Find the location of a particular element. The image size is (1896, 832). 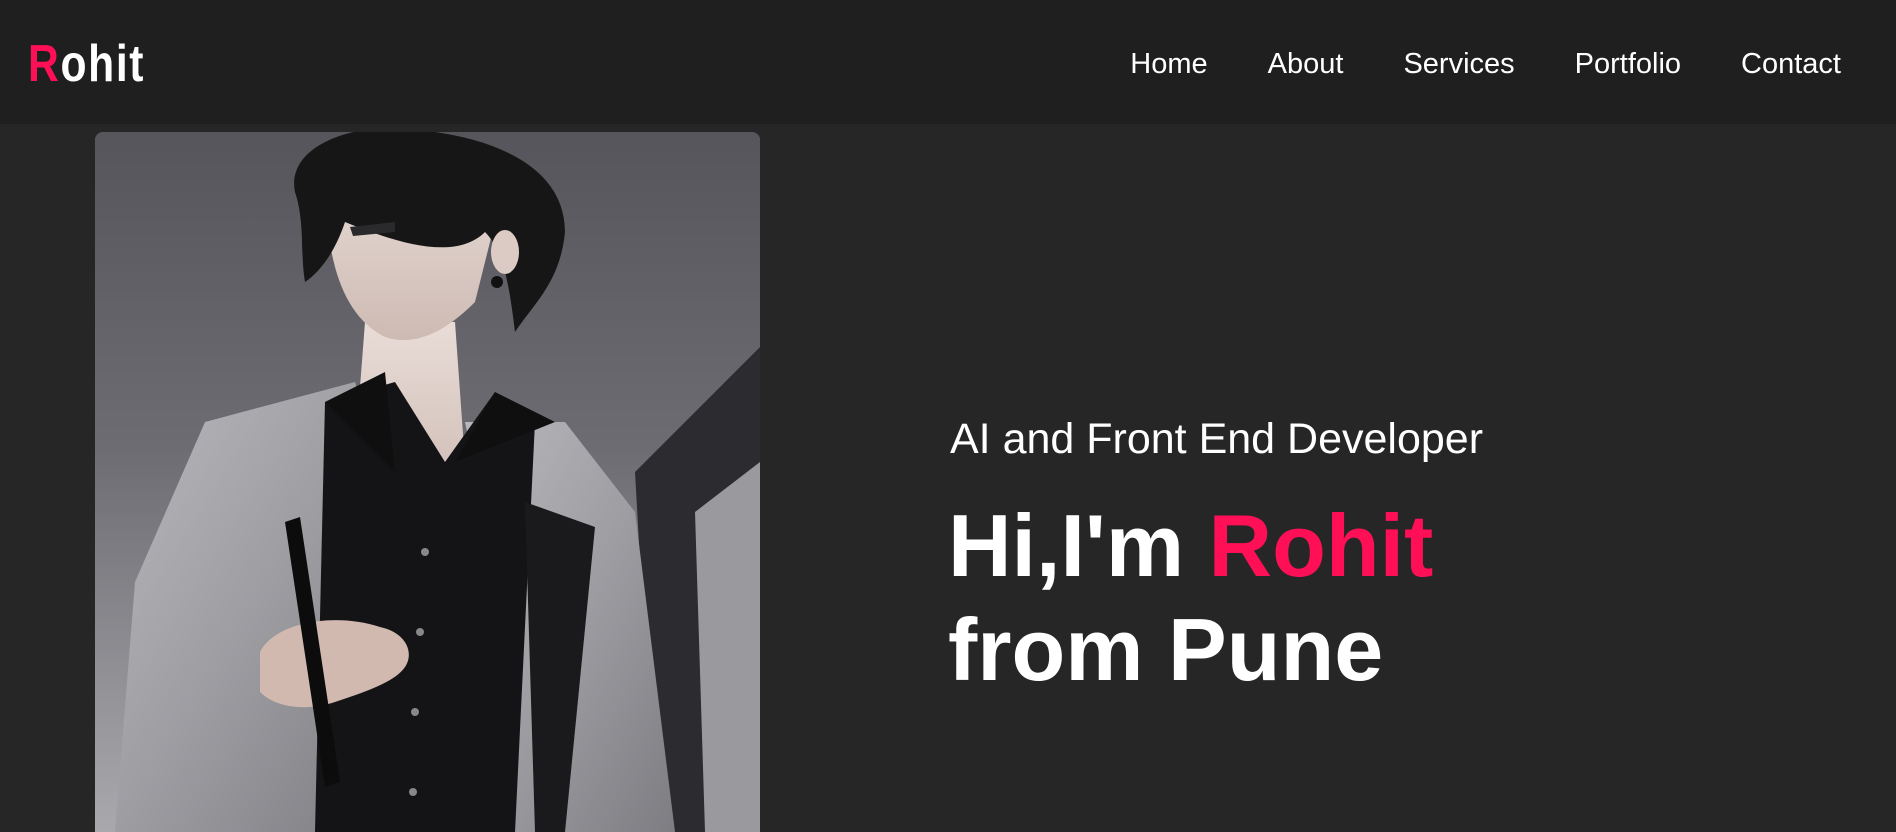

site-logo: Rohit is located at coordinates (86, 64).